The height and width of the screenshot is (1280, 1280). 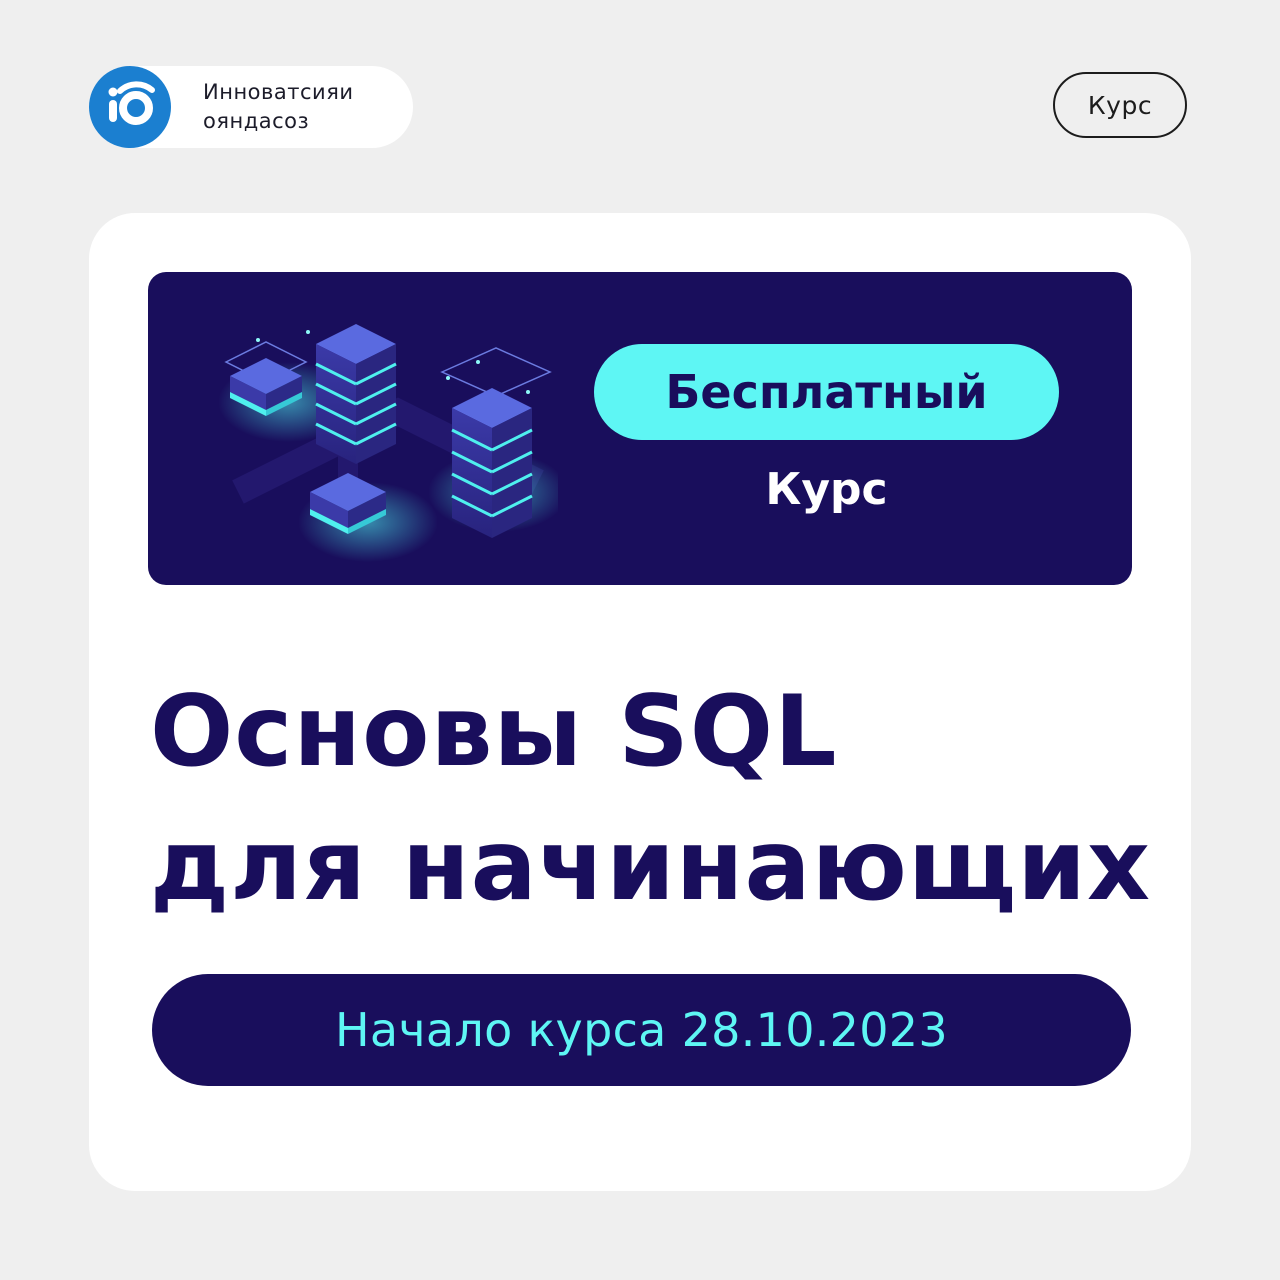 What do you see at coordinates (641, 1030) in the screenshot?
I see `start-date-banner: Начало курса 28.10.2023` at bounding box center [641, 1030].